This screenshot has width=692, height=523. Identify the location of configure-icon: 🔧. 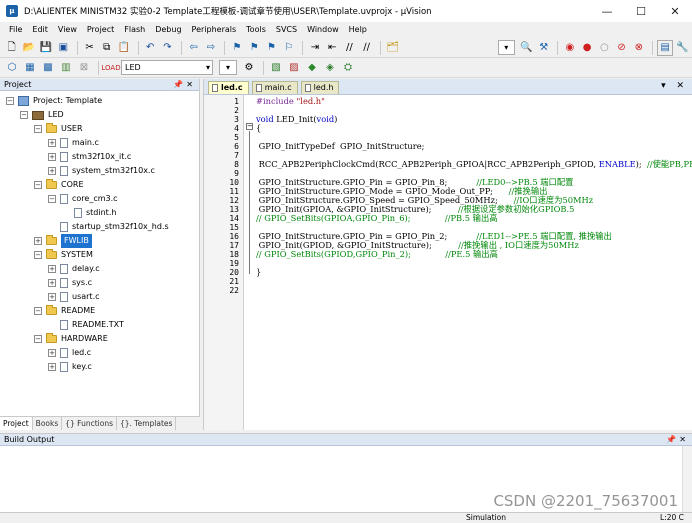
(682, 48).